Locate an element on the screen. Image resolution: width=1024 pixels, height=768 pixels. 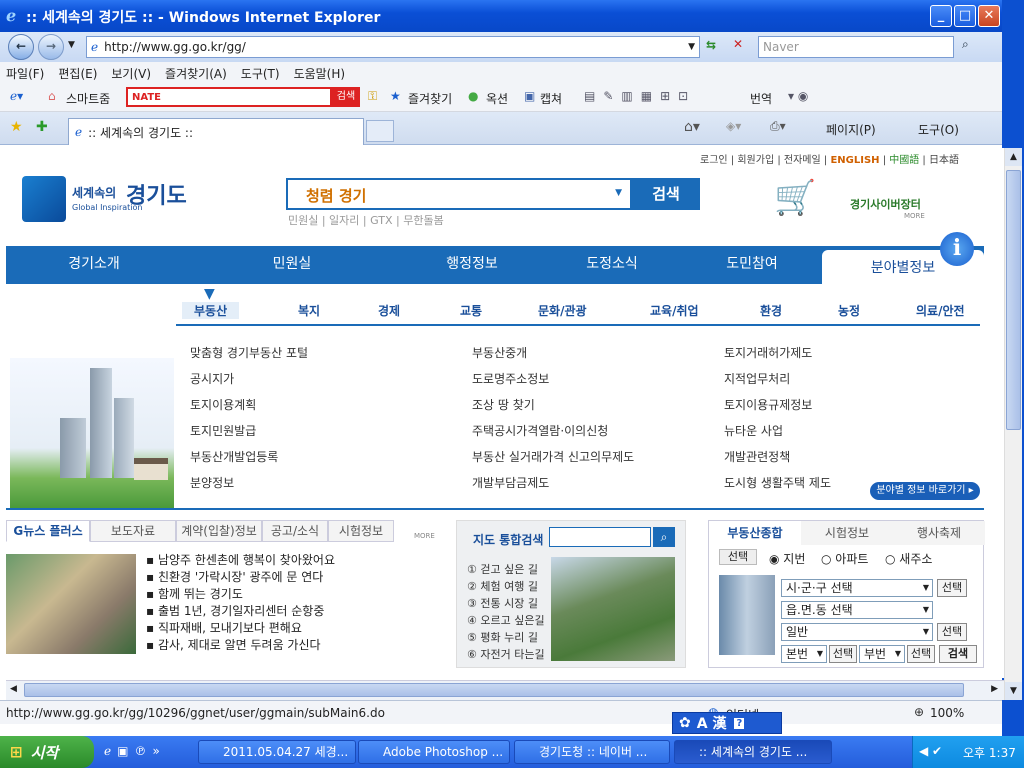
subnav-realestate: 부동산 is located at coordinates (211, 310).